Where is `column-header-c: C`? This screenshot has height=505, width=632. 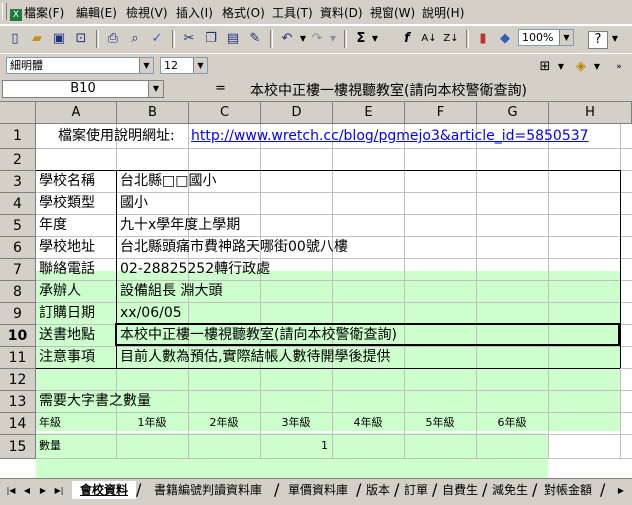 column-header-c: C is located at coordinates (225, 113).